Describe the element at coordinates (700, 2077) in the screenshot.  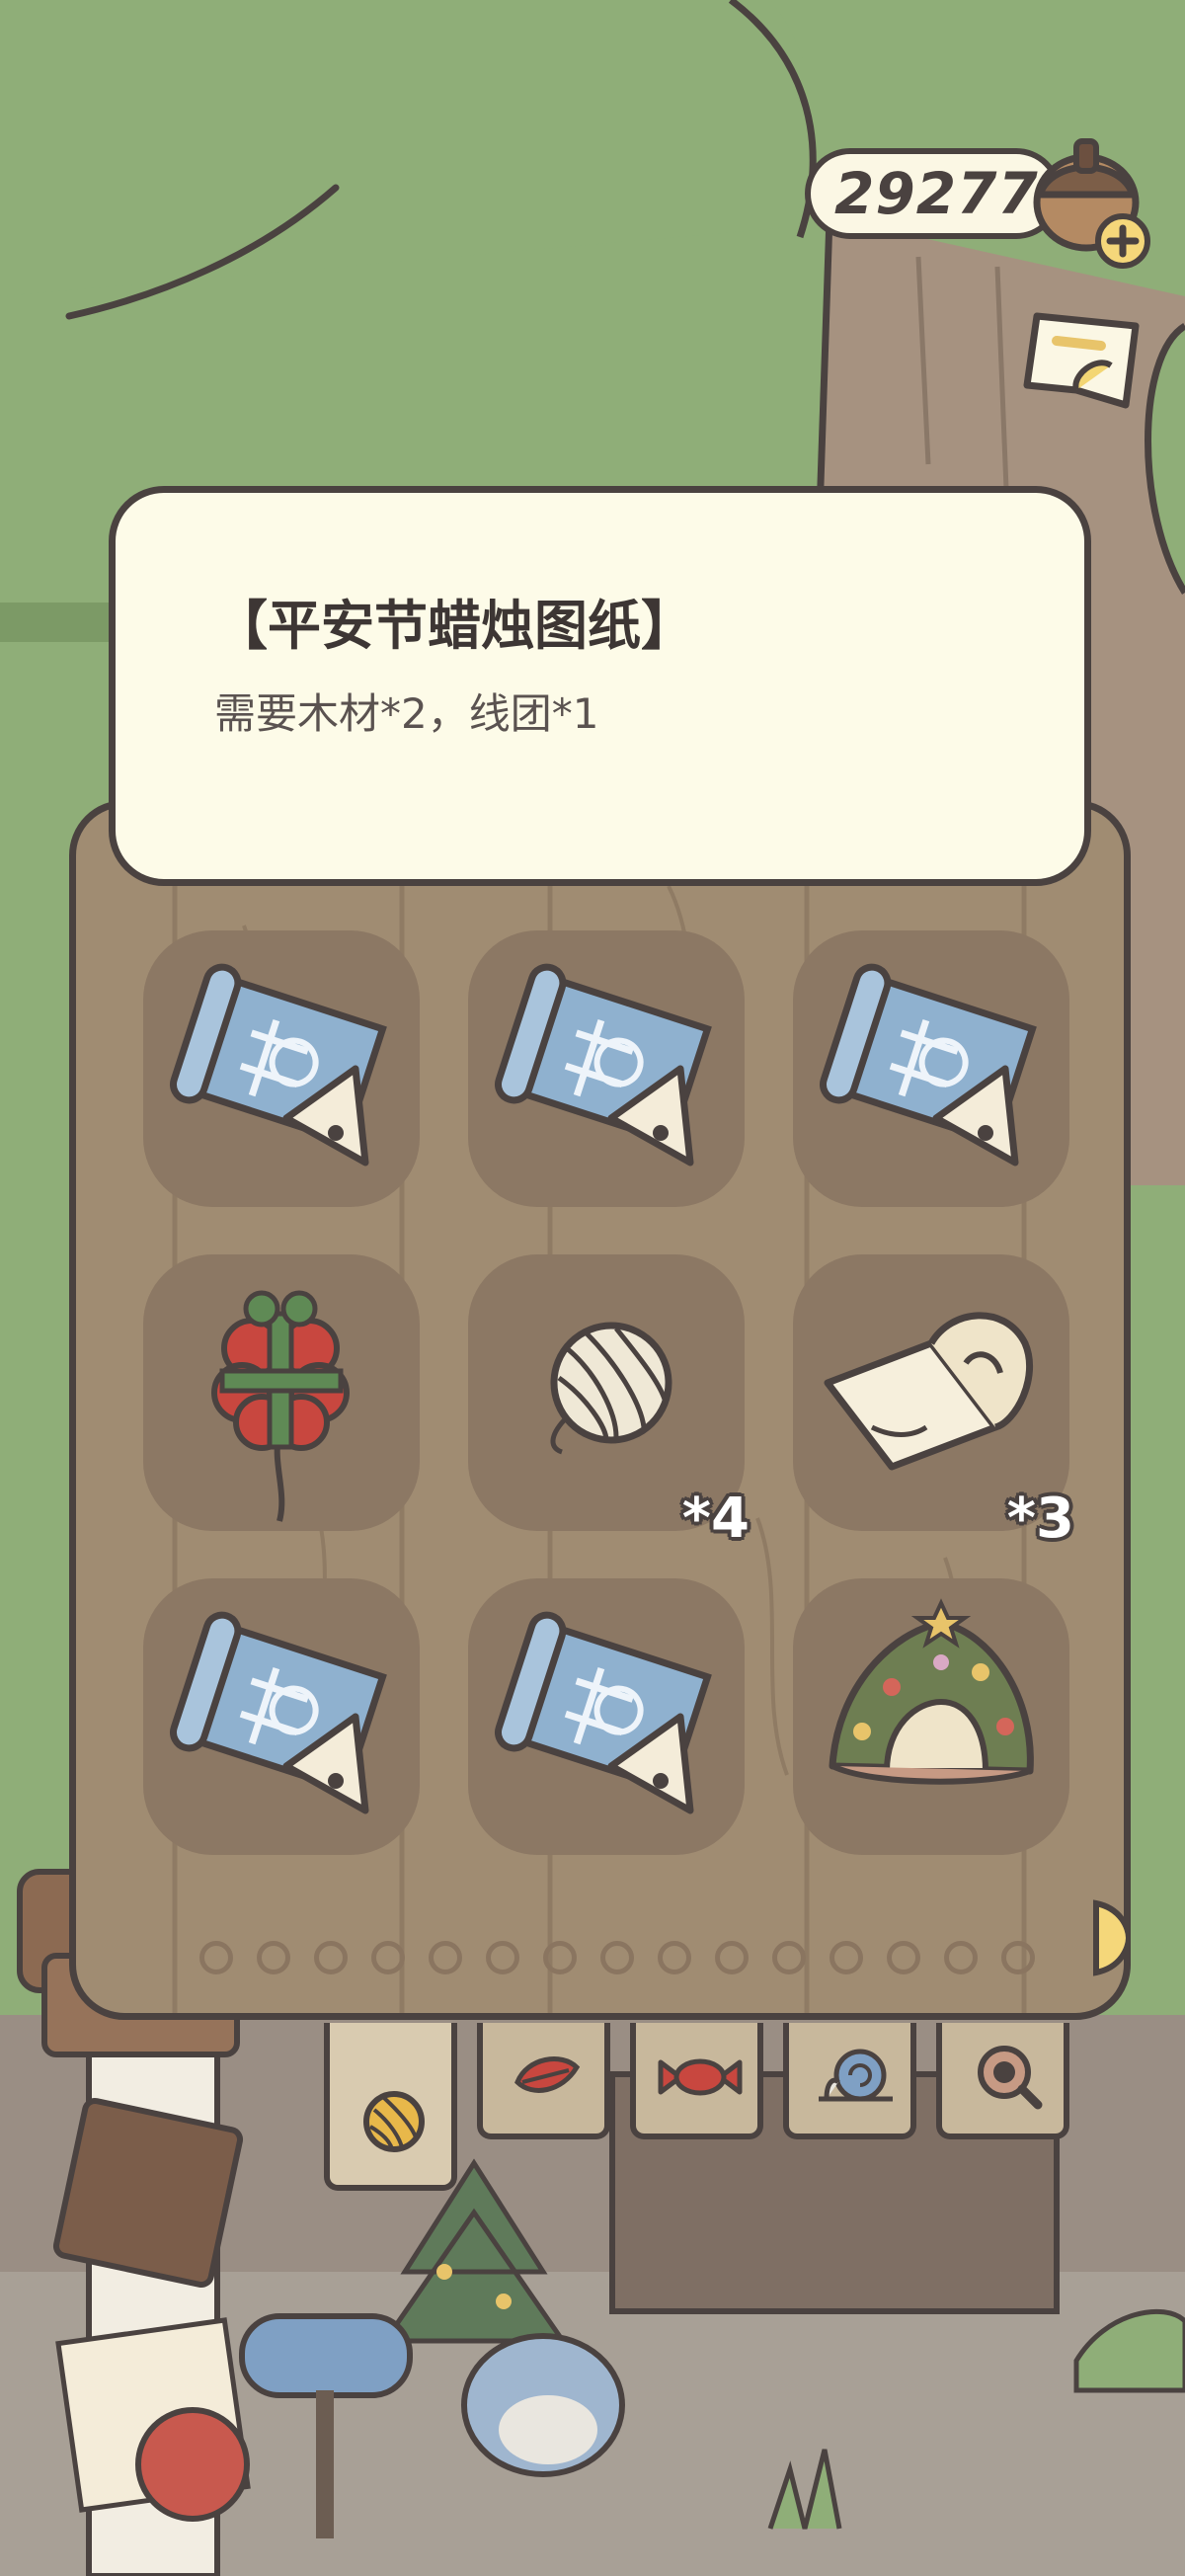
I see `candy-icon` at that location.